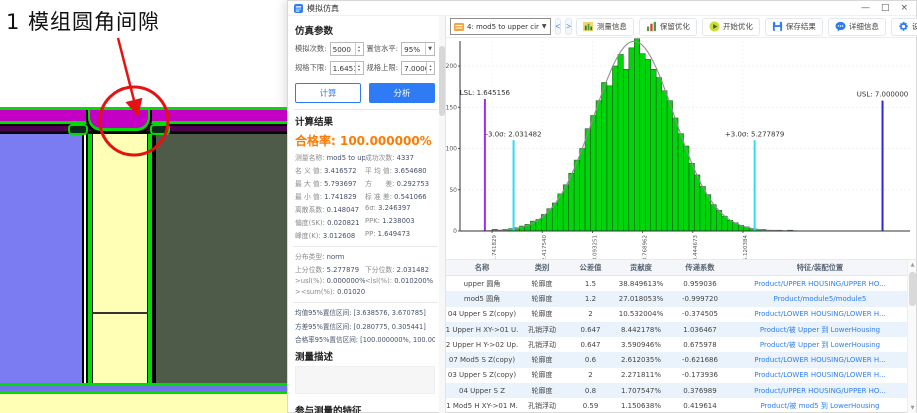 The height and width of the screenshot is (413, 917). What do you see at coordinates (885, 8) in the screenshot?
I see `maximize-button: □` at bounding box center [885, 8].